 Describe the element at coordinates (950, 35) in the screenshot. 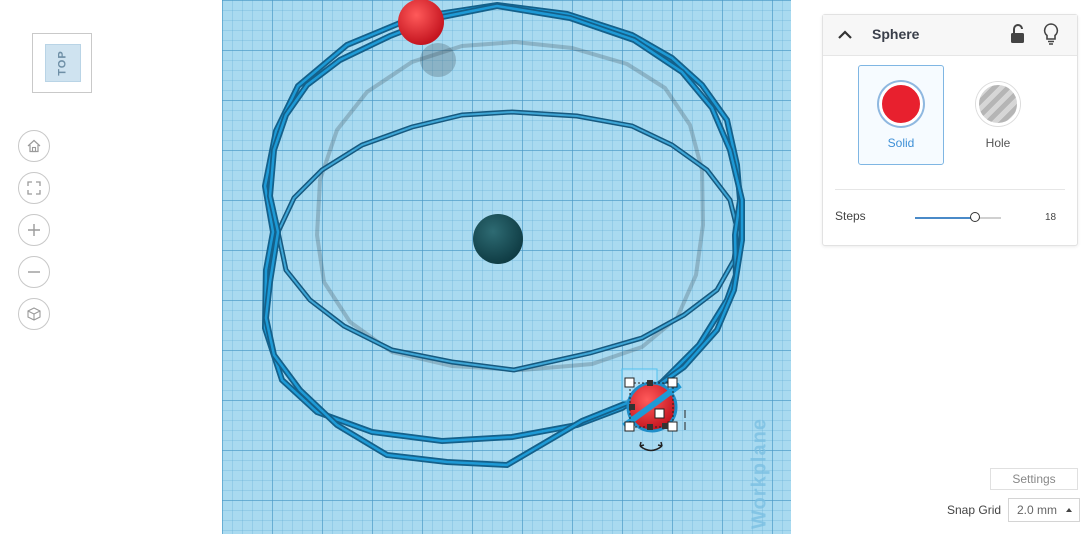

I see `inspector-header: Sphere` at that location.